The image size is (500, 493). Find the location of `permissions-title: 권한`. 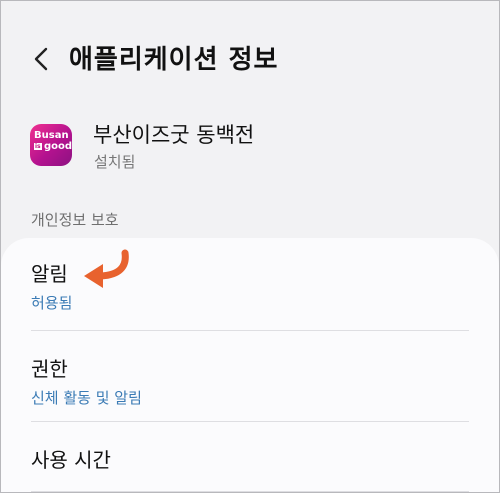

permissions-title: 권한 is located at coordinates (49, 369).